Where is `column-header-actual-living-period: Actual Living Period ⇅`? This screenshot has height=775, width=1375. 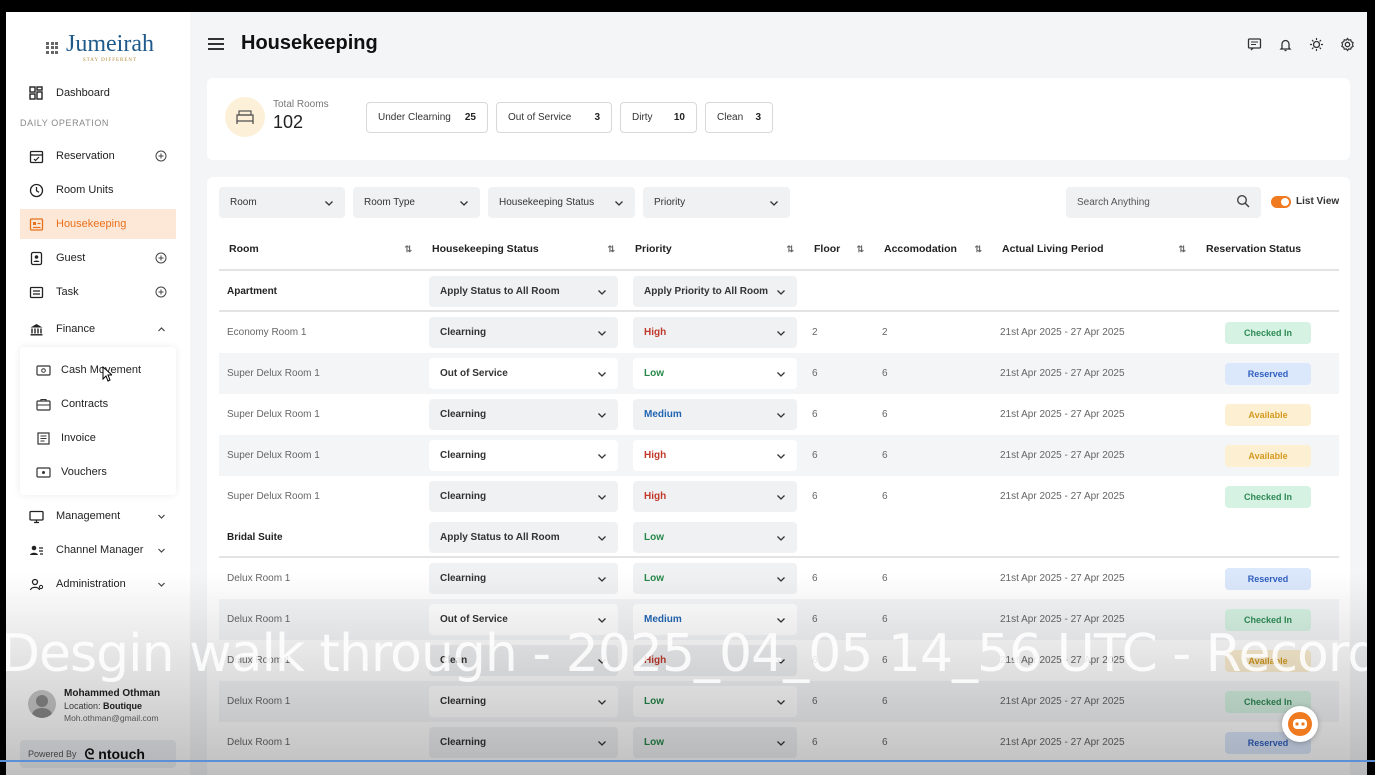 column-header-actual-living-period: Actual Living Period ⇅ is located at coordinates (1094, 250).